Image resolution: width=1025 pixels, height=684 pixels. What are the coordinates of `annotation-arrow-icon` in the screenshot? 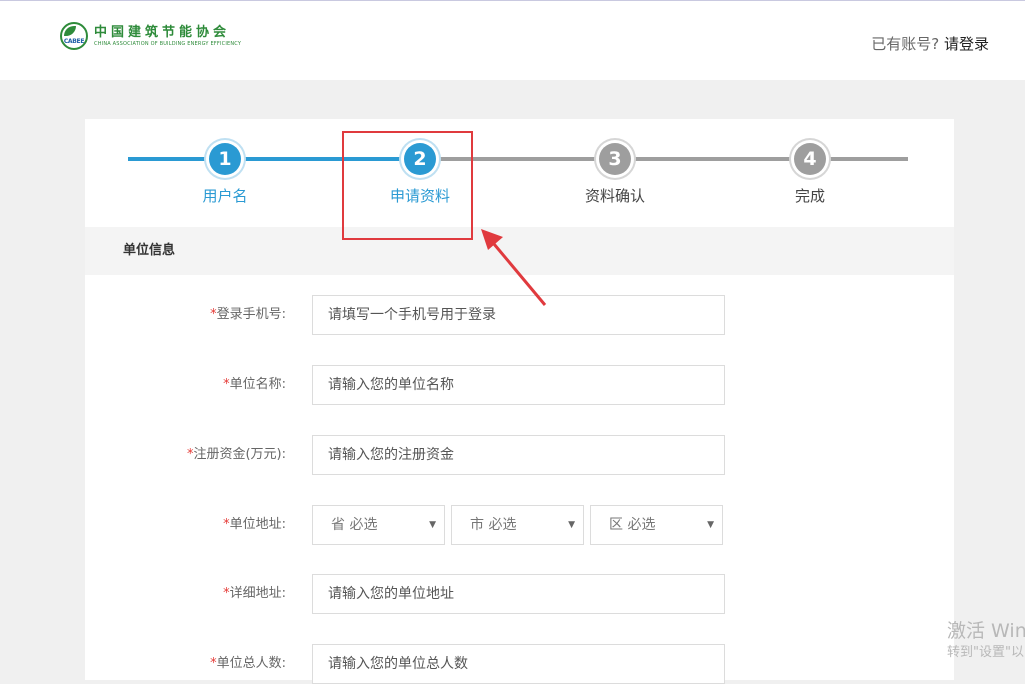 It's located at (514, 267).